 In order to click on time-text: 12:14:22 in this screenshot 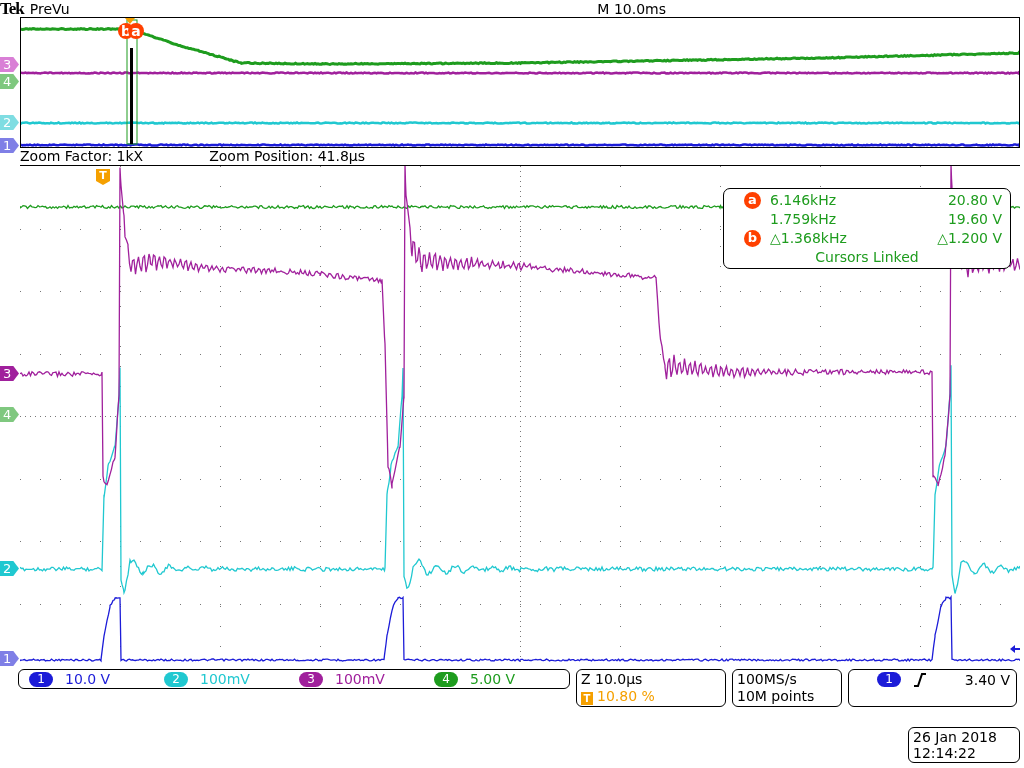, I will do `click(945, 753)`.